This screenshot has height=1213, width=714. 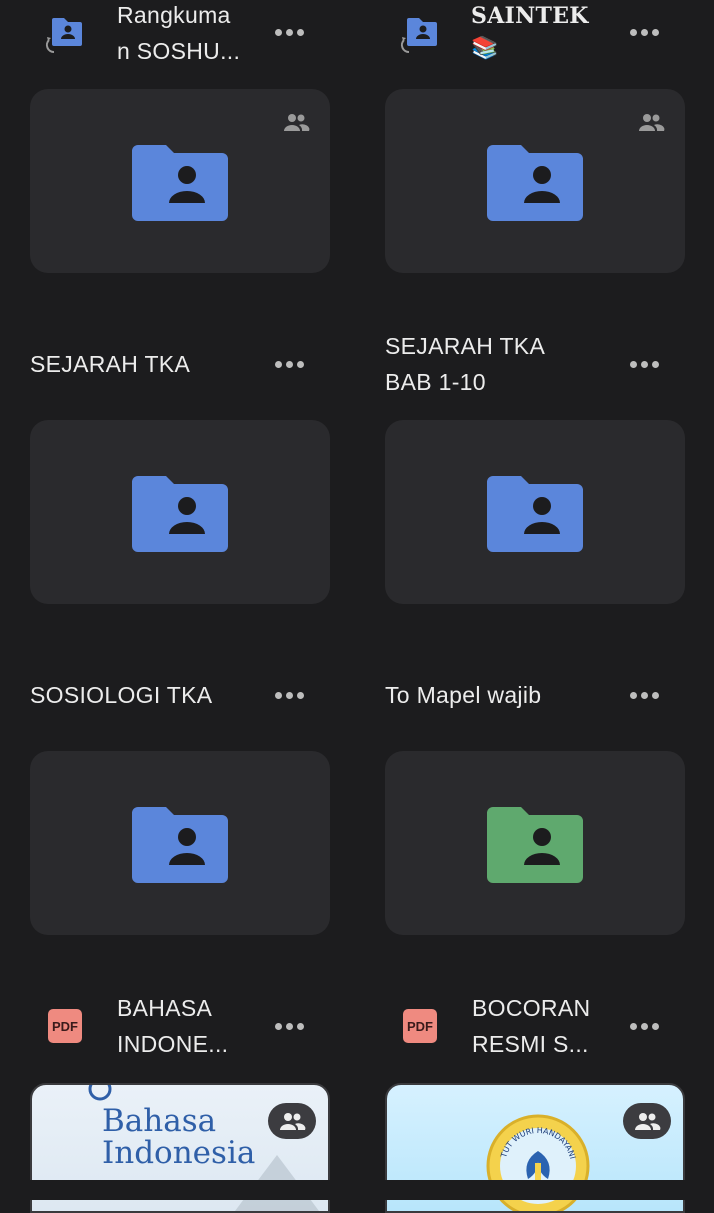 I want to click on item-title: SEJARAH TKA, so click(x=110, y=364).